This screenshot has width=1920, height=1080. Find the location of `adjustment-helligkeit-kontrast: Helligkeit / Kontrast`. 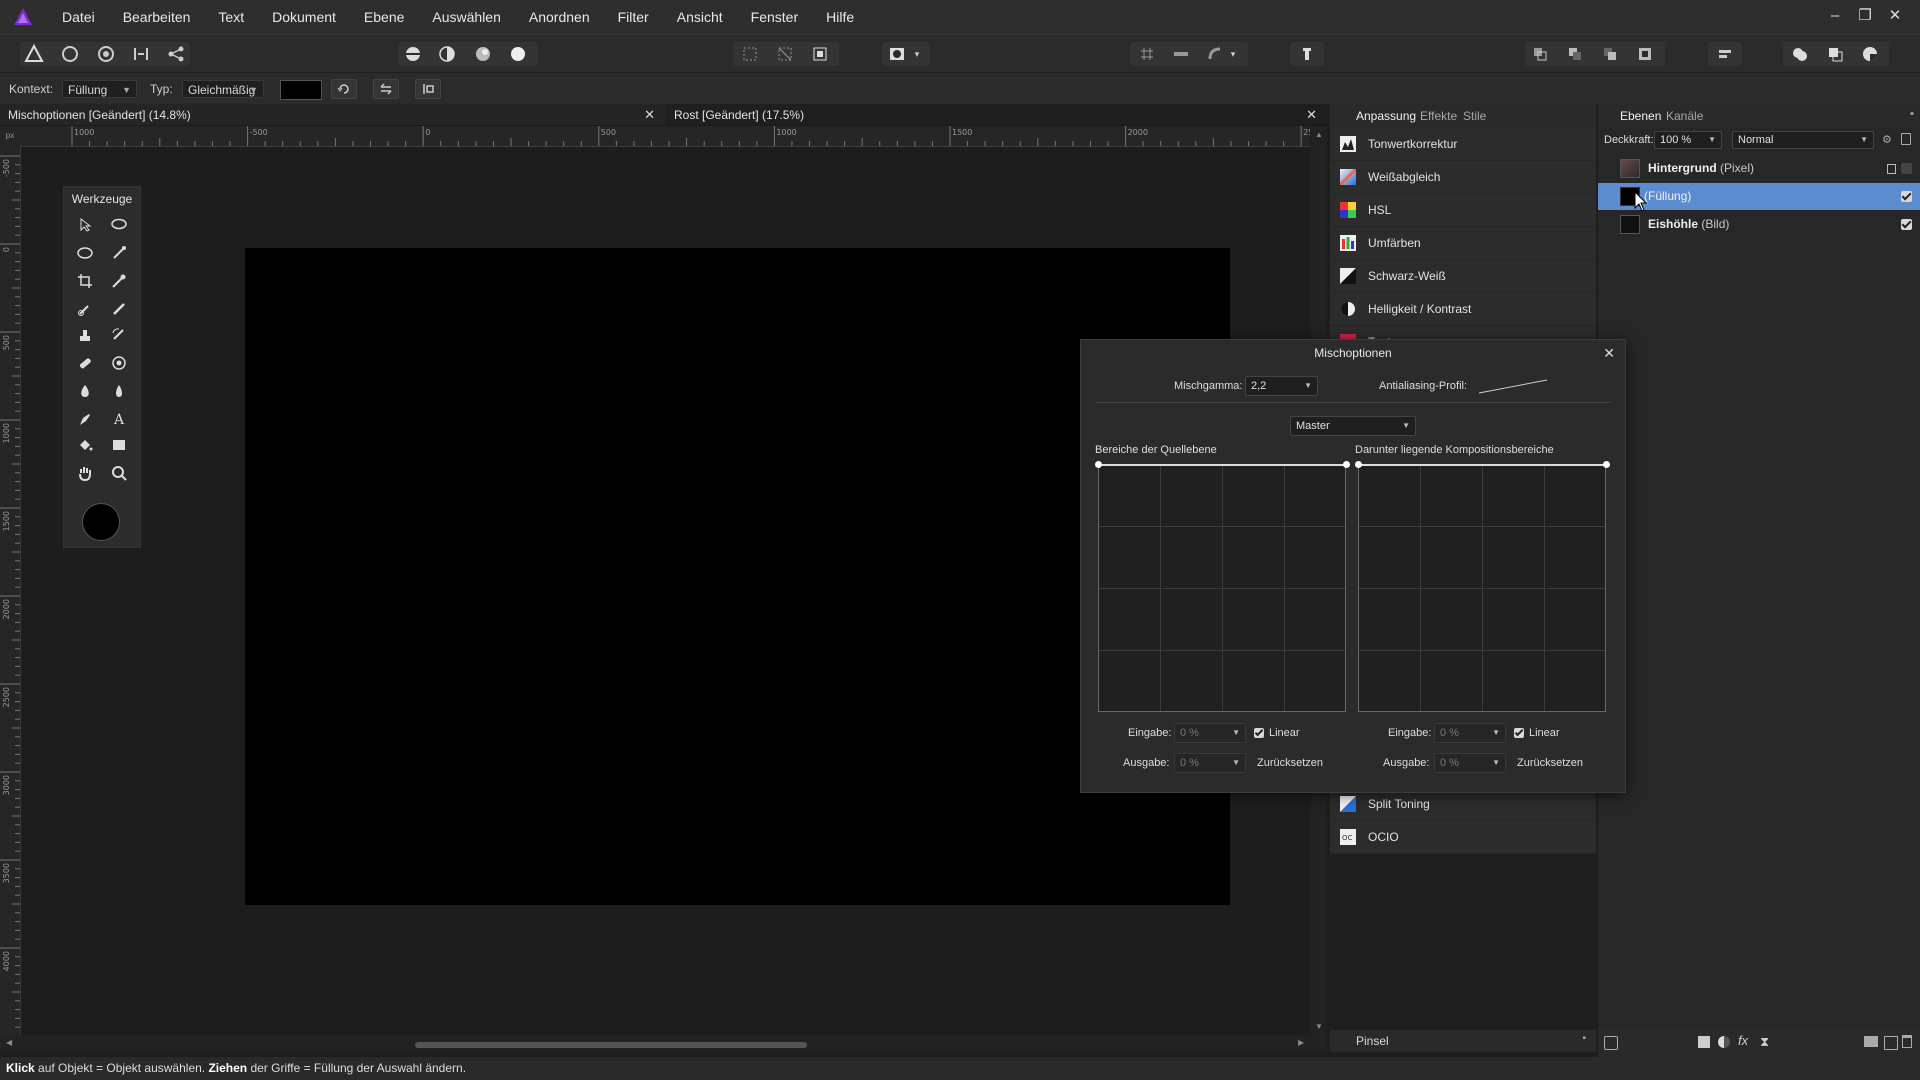

adjustment-helligkeit-kontrast: Helligkeit / Kontrast is located at coordinates (1463, 309).